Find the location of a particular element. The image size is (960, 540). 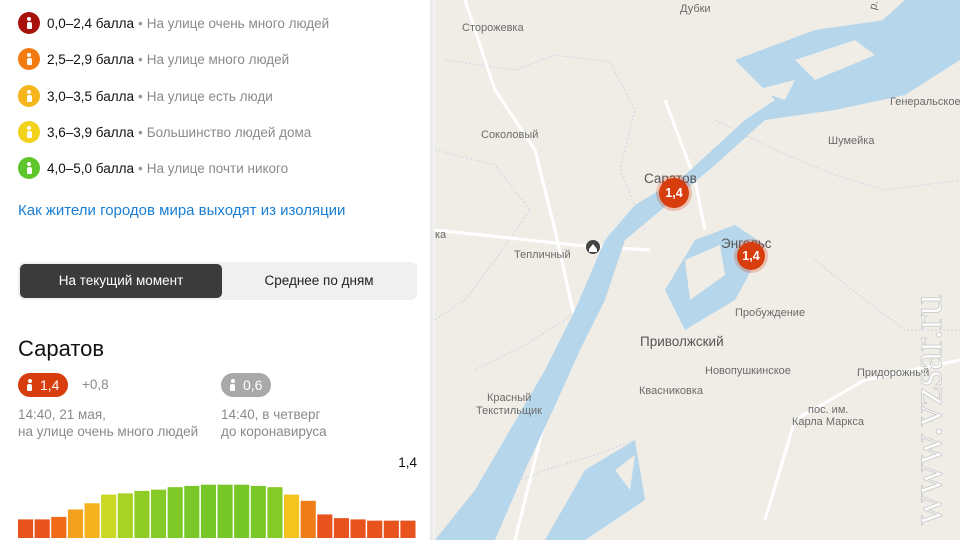

baseline-score-value: 0,6 is located at coordinates (253, 385).